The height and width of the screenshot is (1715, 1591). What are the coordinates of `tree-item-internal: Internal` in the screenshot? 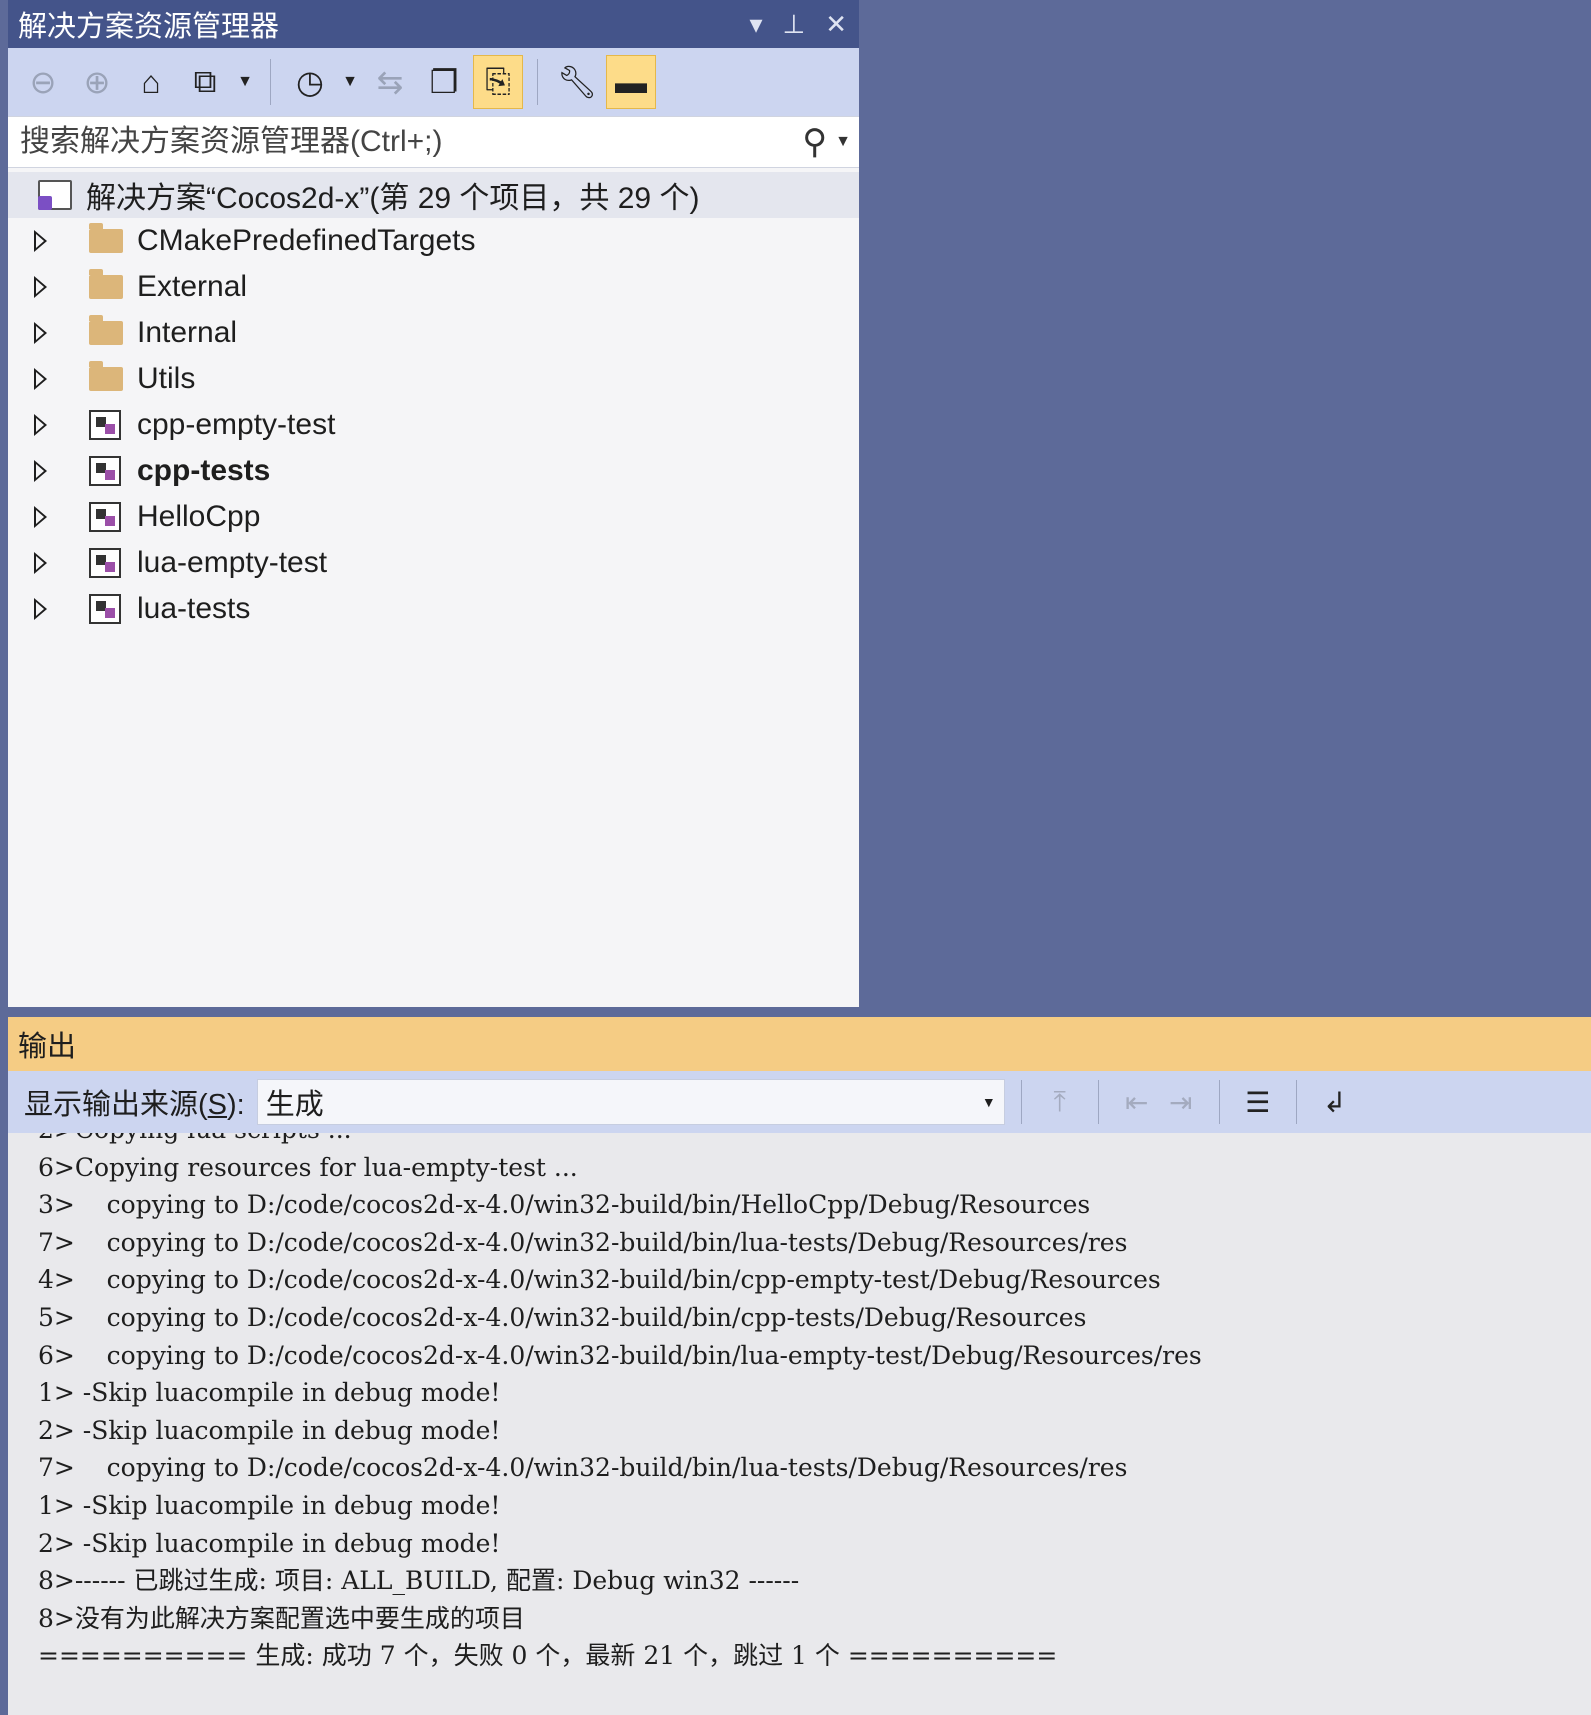 It's located at (433, 333).